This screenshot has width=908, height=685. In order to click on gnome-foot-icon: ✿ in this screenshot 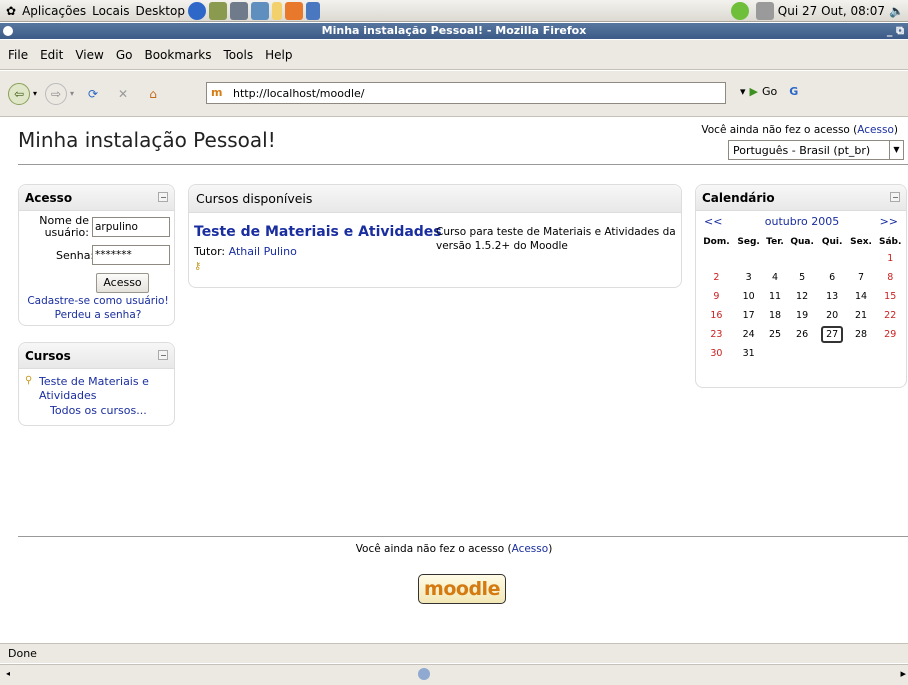, I will do `click(11, 11)`.